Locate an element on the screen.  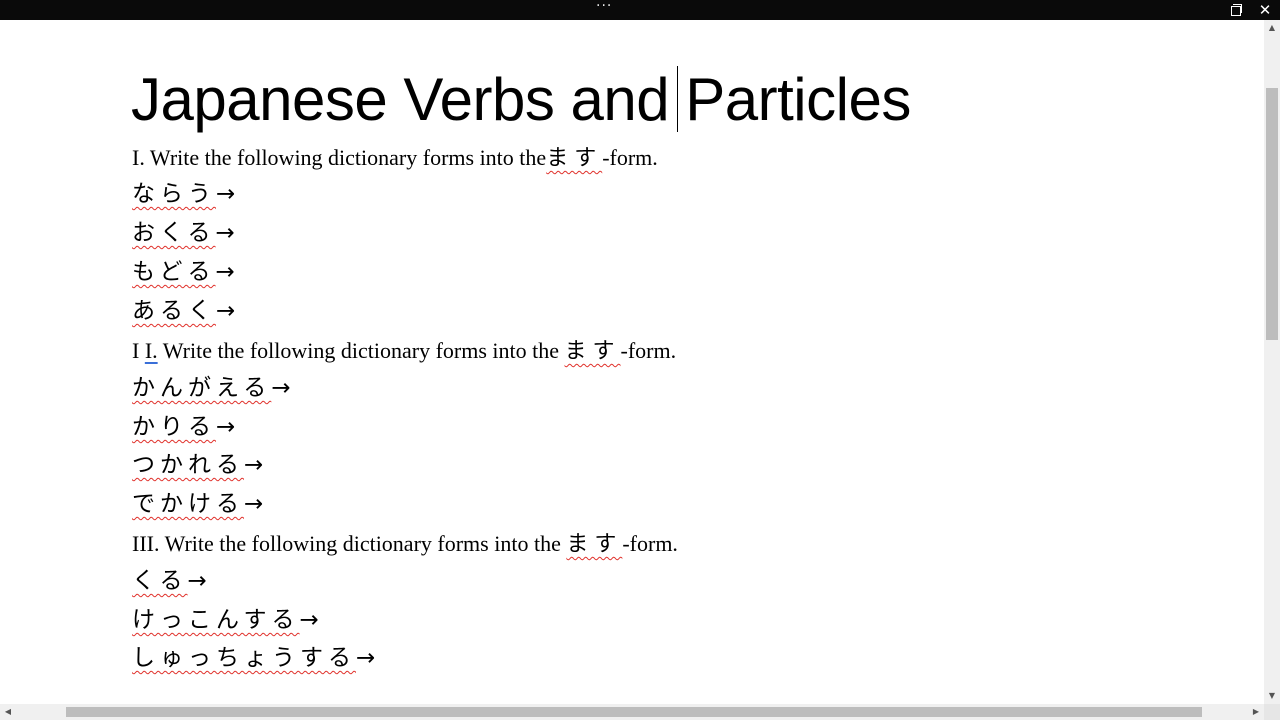
list-item: ならう→ is located at coordinates (183, 191).